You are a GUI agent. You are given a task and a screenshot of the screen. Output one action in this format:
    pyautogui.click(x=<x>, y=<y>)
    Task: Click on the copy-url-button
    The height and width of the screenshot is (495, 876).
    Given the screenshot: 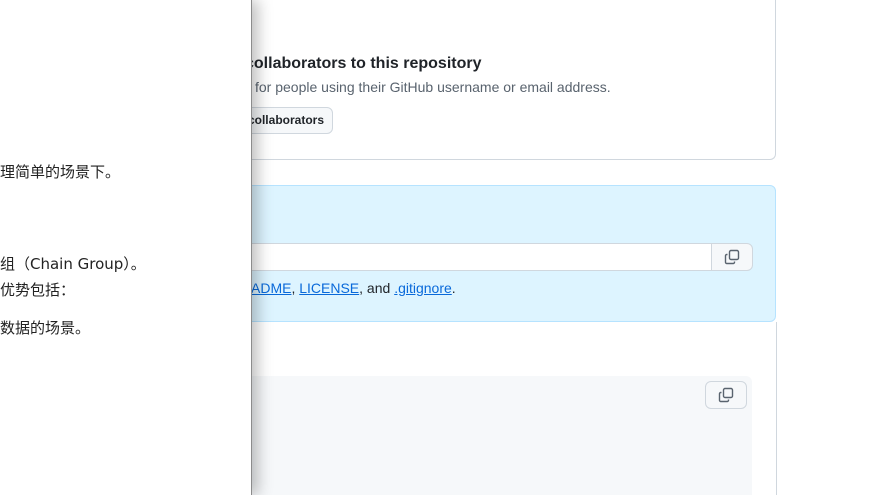 What is the action you would take?
    pyautogui.click(x=732, y=257)
    